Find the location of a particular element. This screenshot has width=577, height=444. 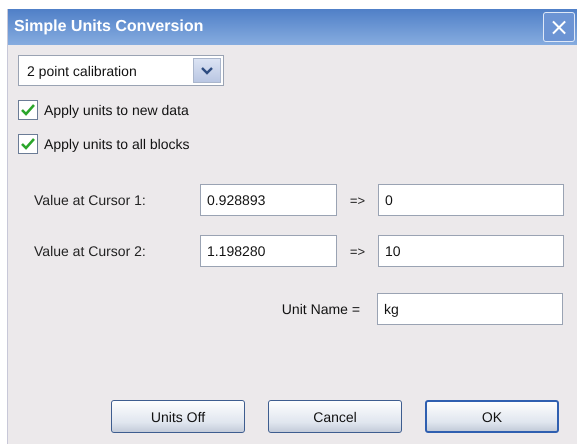

checkbox-label: Apply units to new data is located at coordinates (116, 110).